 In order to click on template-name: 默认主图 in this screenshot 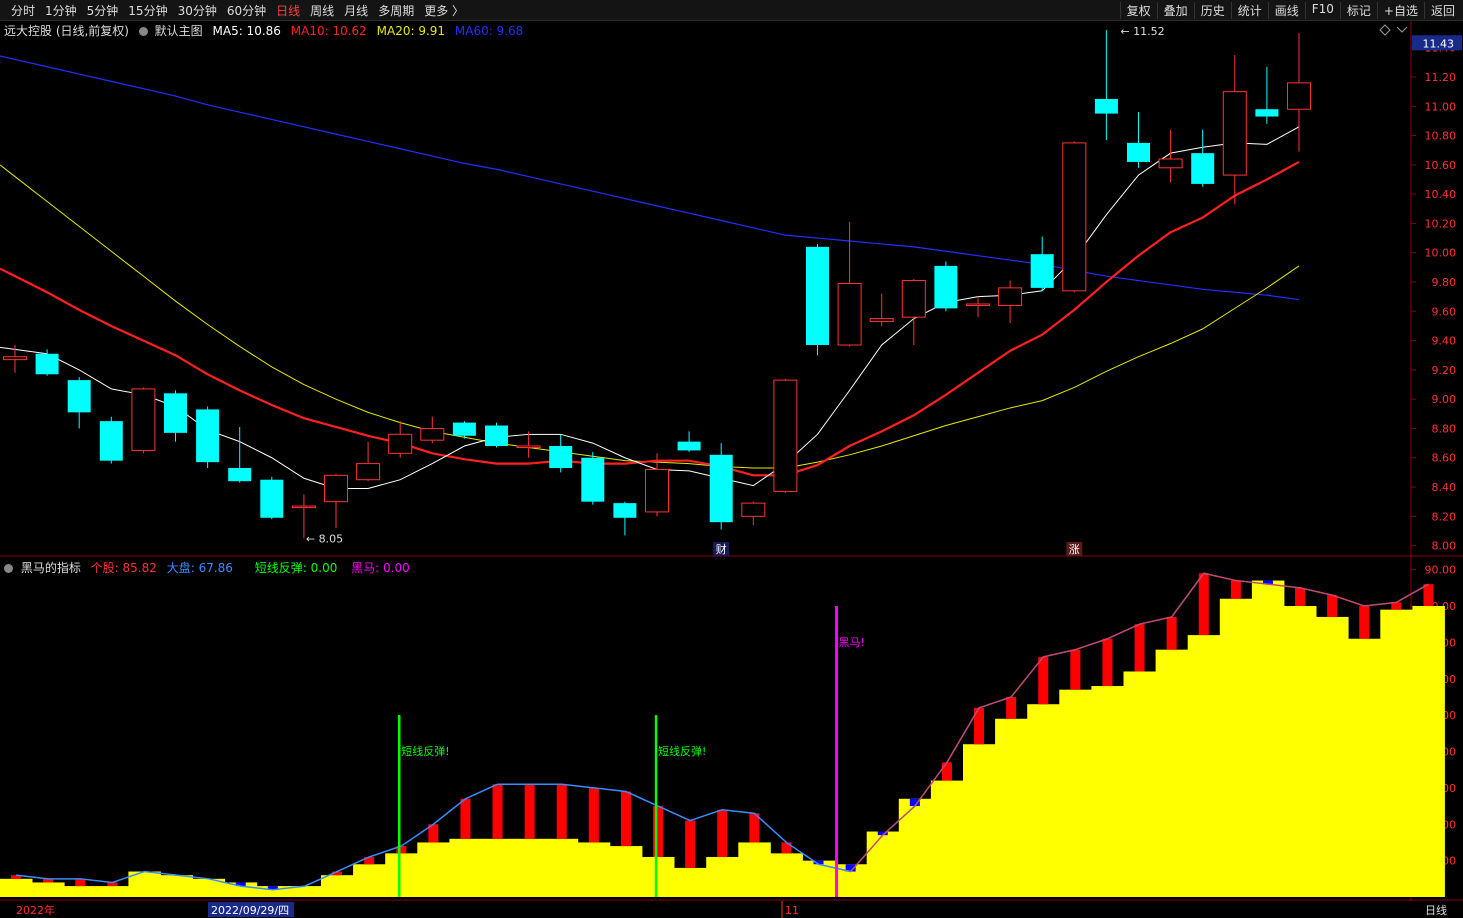, I will do `click(179, 31)`.